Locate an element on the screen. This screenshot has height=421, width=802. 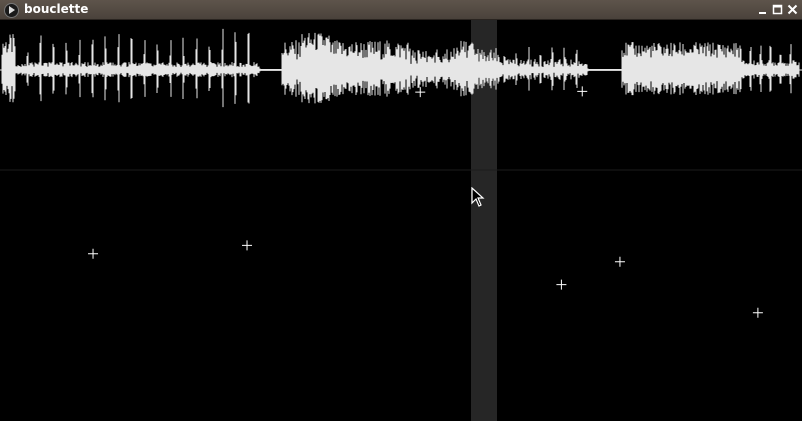
mouse-pointer-icon is located at coordinates (478, 197).